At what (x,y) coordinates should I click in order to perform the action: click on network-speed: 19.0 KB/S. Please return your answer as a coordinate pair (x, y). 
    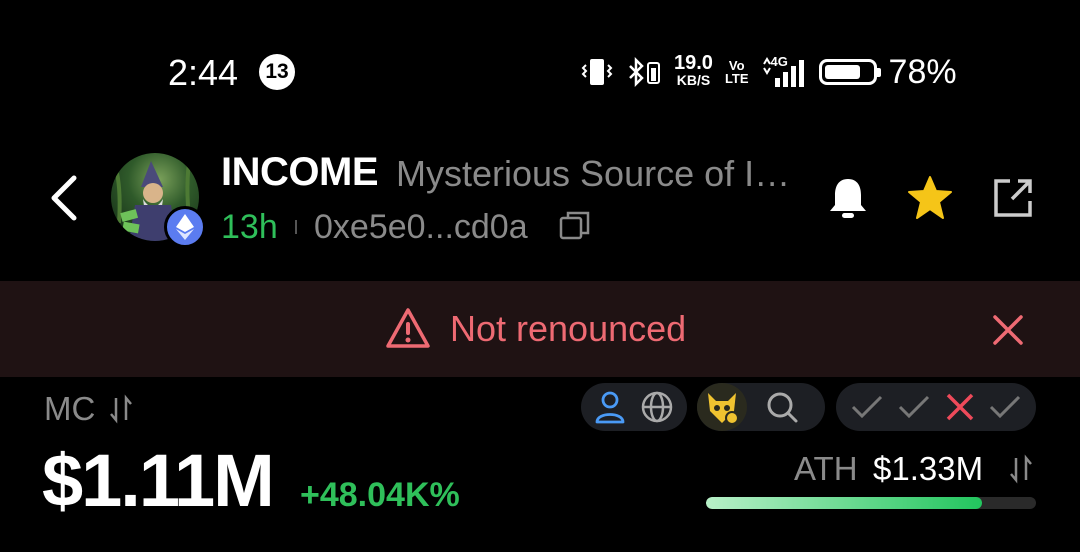
    Looking at the image, I should click on (693, 70).